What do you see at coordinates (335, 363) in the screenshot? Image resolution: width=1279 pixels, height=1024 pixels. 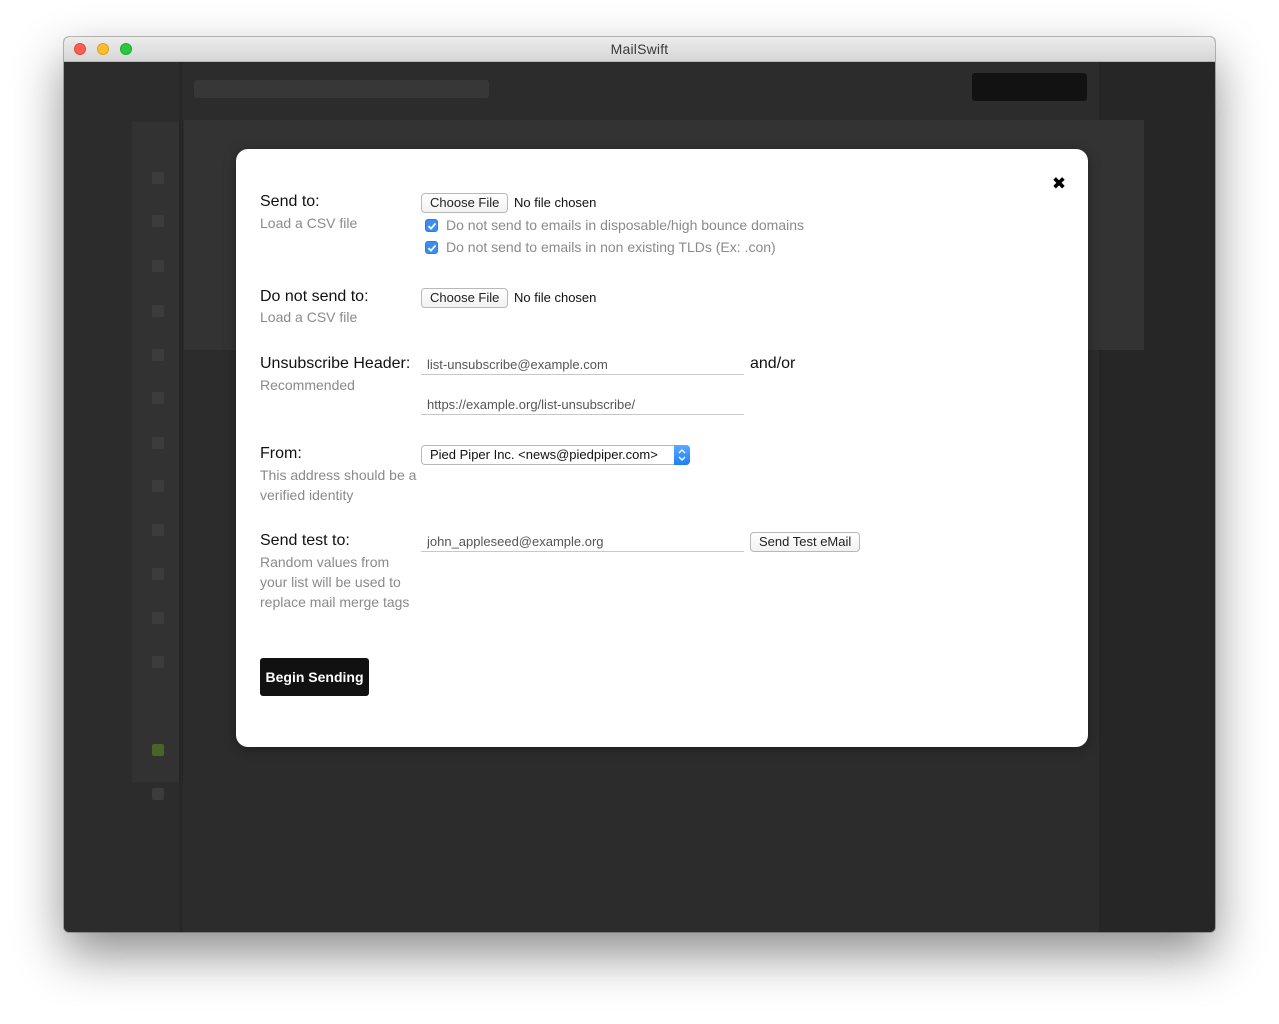 I see `unsubscribe-header-label: Unsubscribe Header:` at bounding box center [335, 363].